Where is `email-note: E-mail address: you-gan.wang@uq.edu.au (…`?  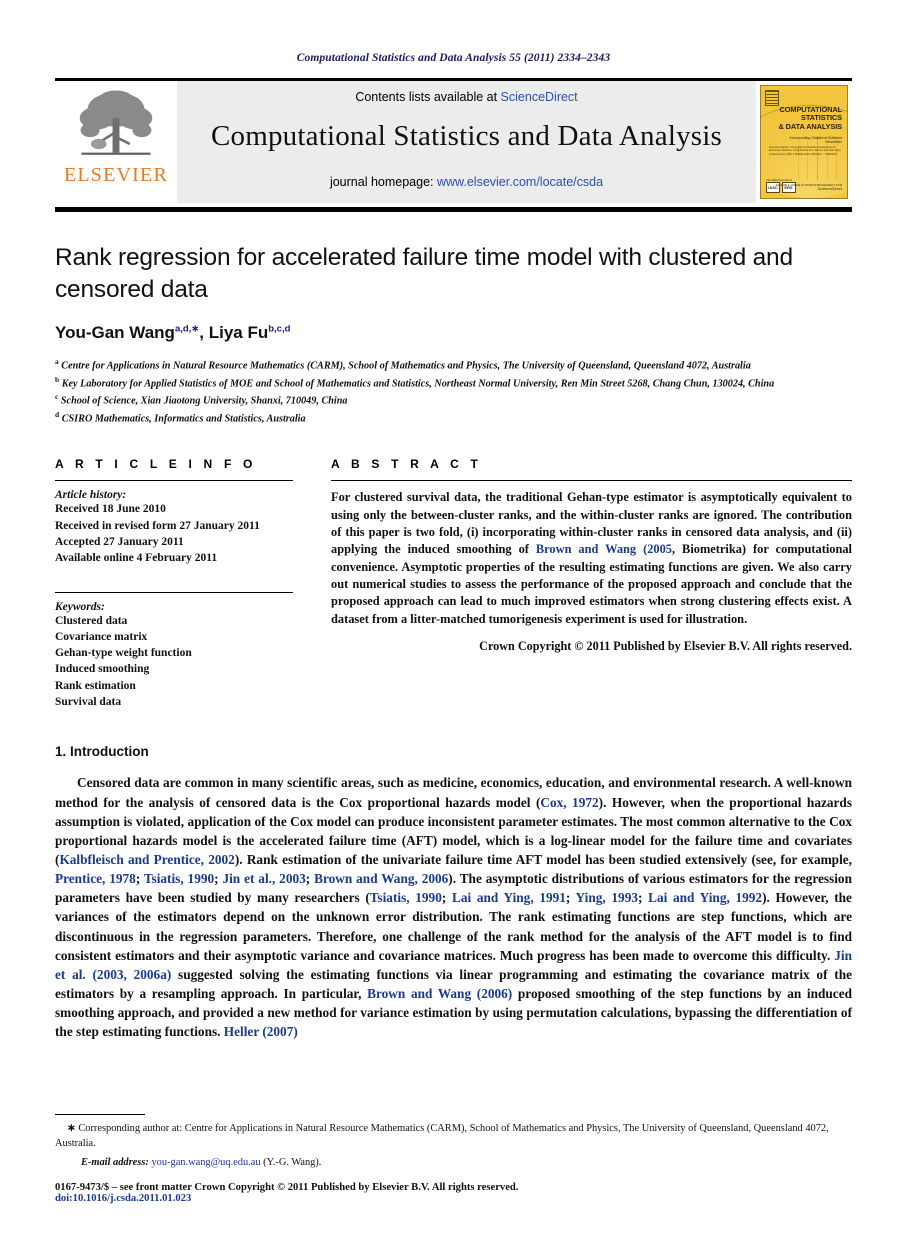 email-note: E-mail address: you-gan.wang@uq.edu.au (… is located at coordinates (453, 1162).